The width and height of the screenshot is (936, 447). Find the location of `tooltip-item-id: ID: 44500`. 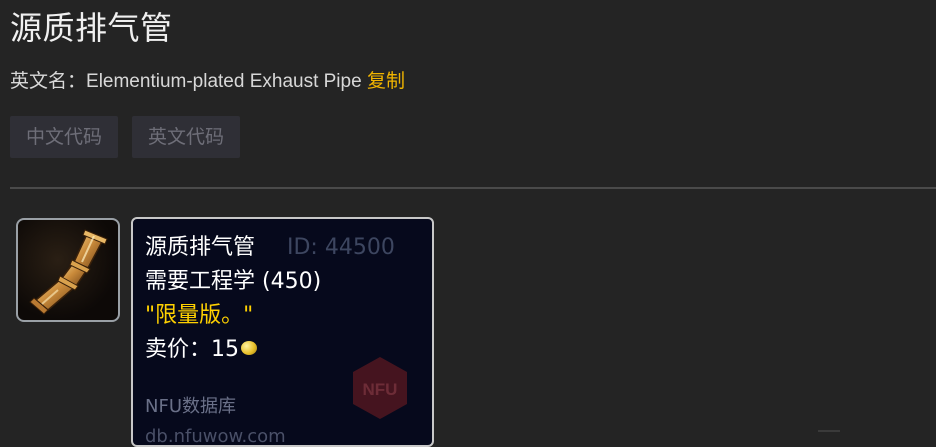

tooltip-item-id: ID: 44500 is located at coordinates (341, 247).